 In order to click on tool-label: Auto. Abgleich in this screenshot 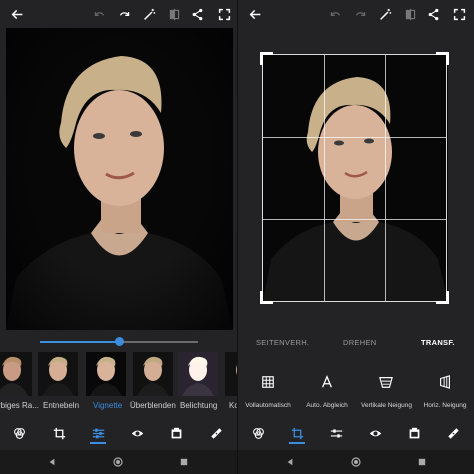, I will do `click(327, 405)`.